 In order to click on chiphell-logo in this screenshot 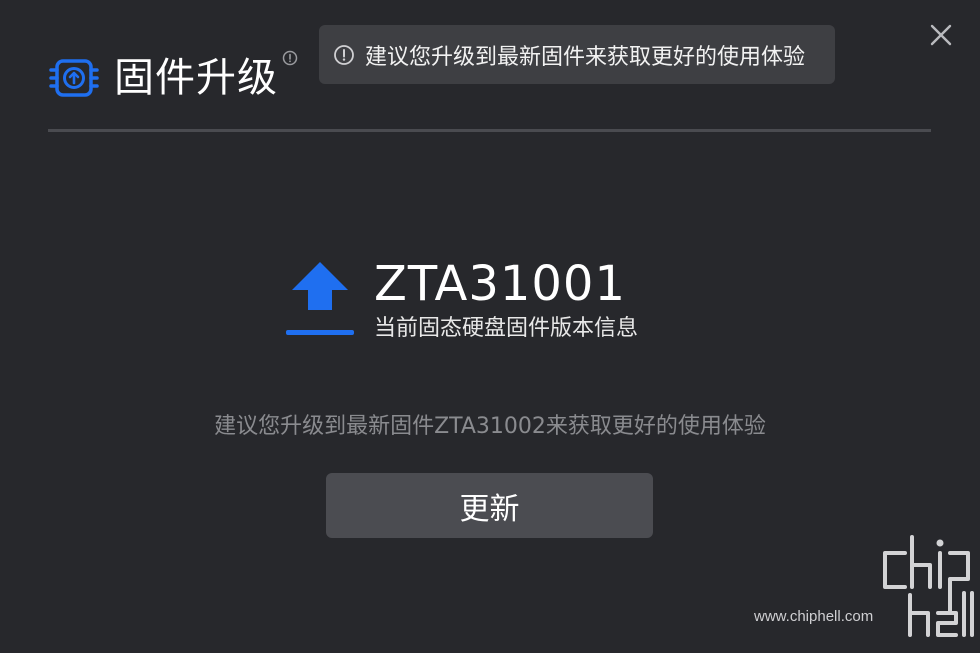, I will do `click(928, 586)`.